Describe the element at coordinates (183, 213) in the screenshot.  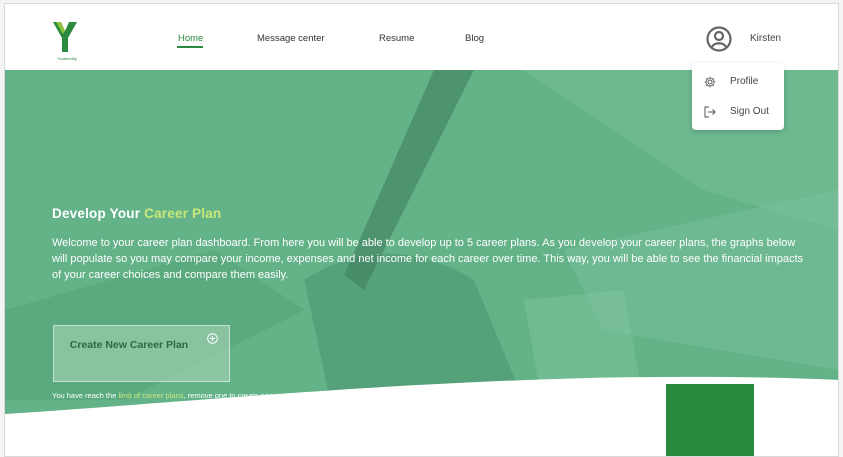
I see `hero-title-accent: Career Plan` at that location.